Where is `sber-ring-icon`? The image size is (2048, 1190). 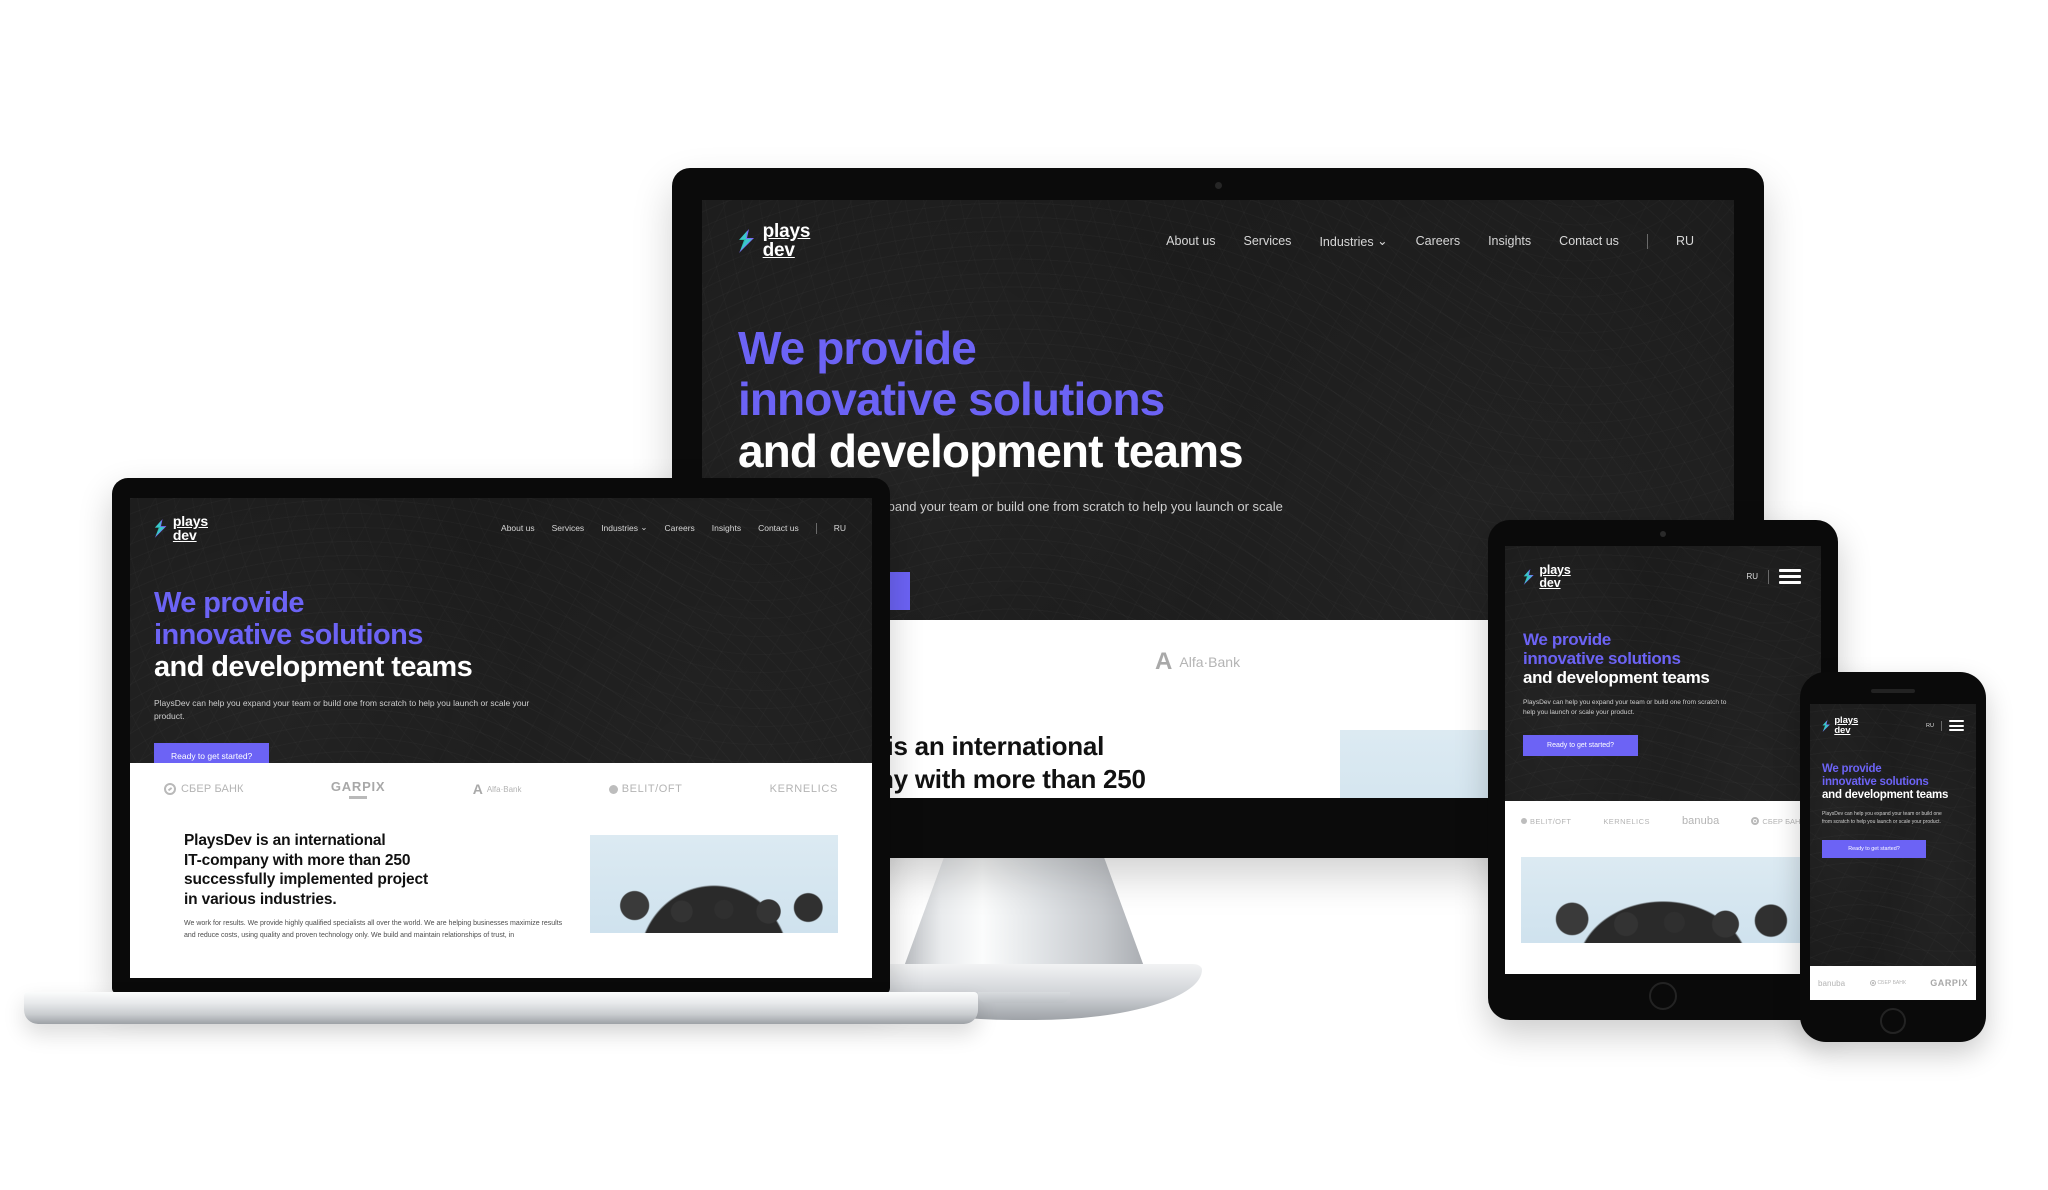
sber-ring-icon is located at coordinates (170, 789).